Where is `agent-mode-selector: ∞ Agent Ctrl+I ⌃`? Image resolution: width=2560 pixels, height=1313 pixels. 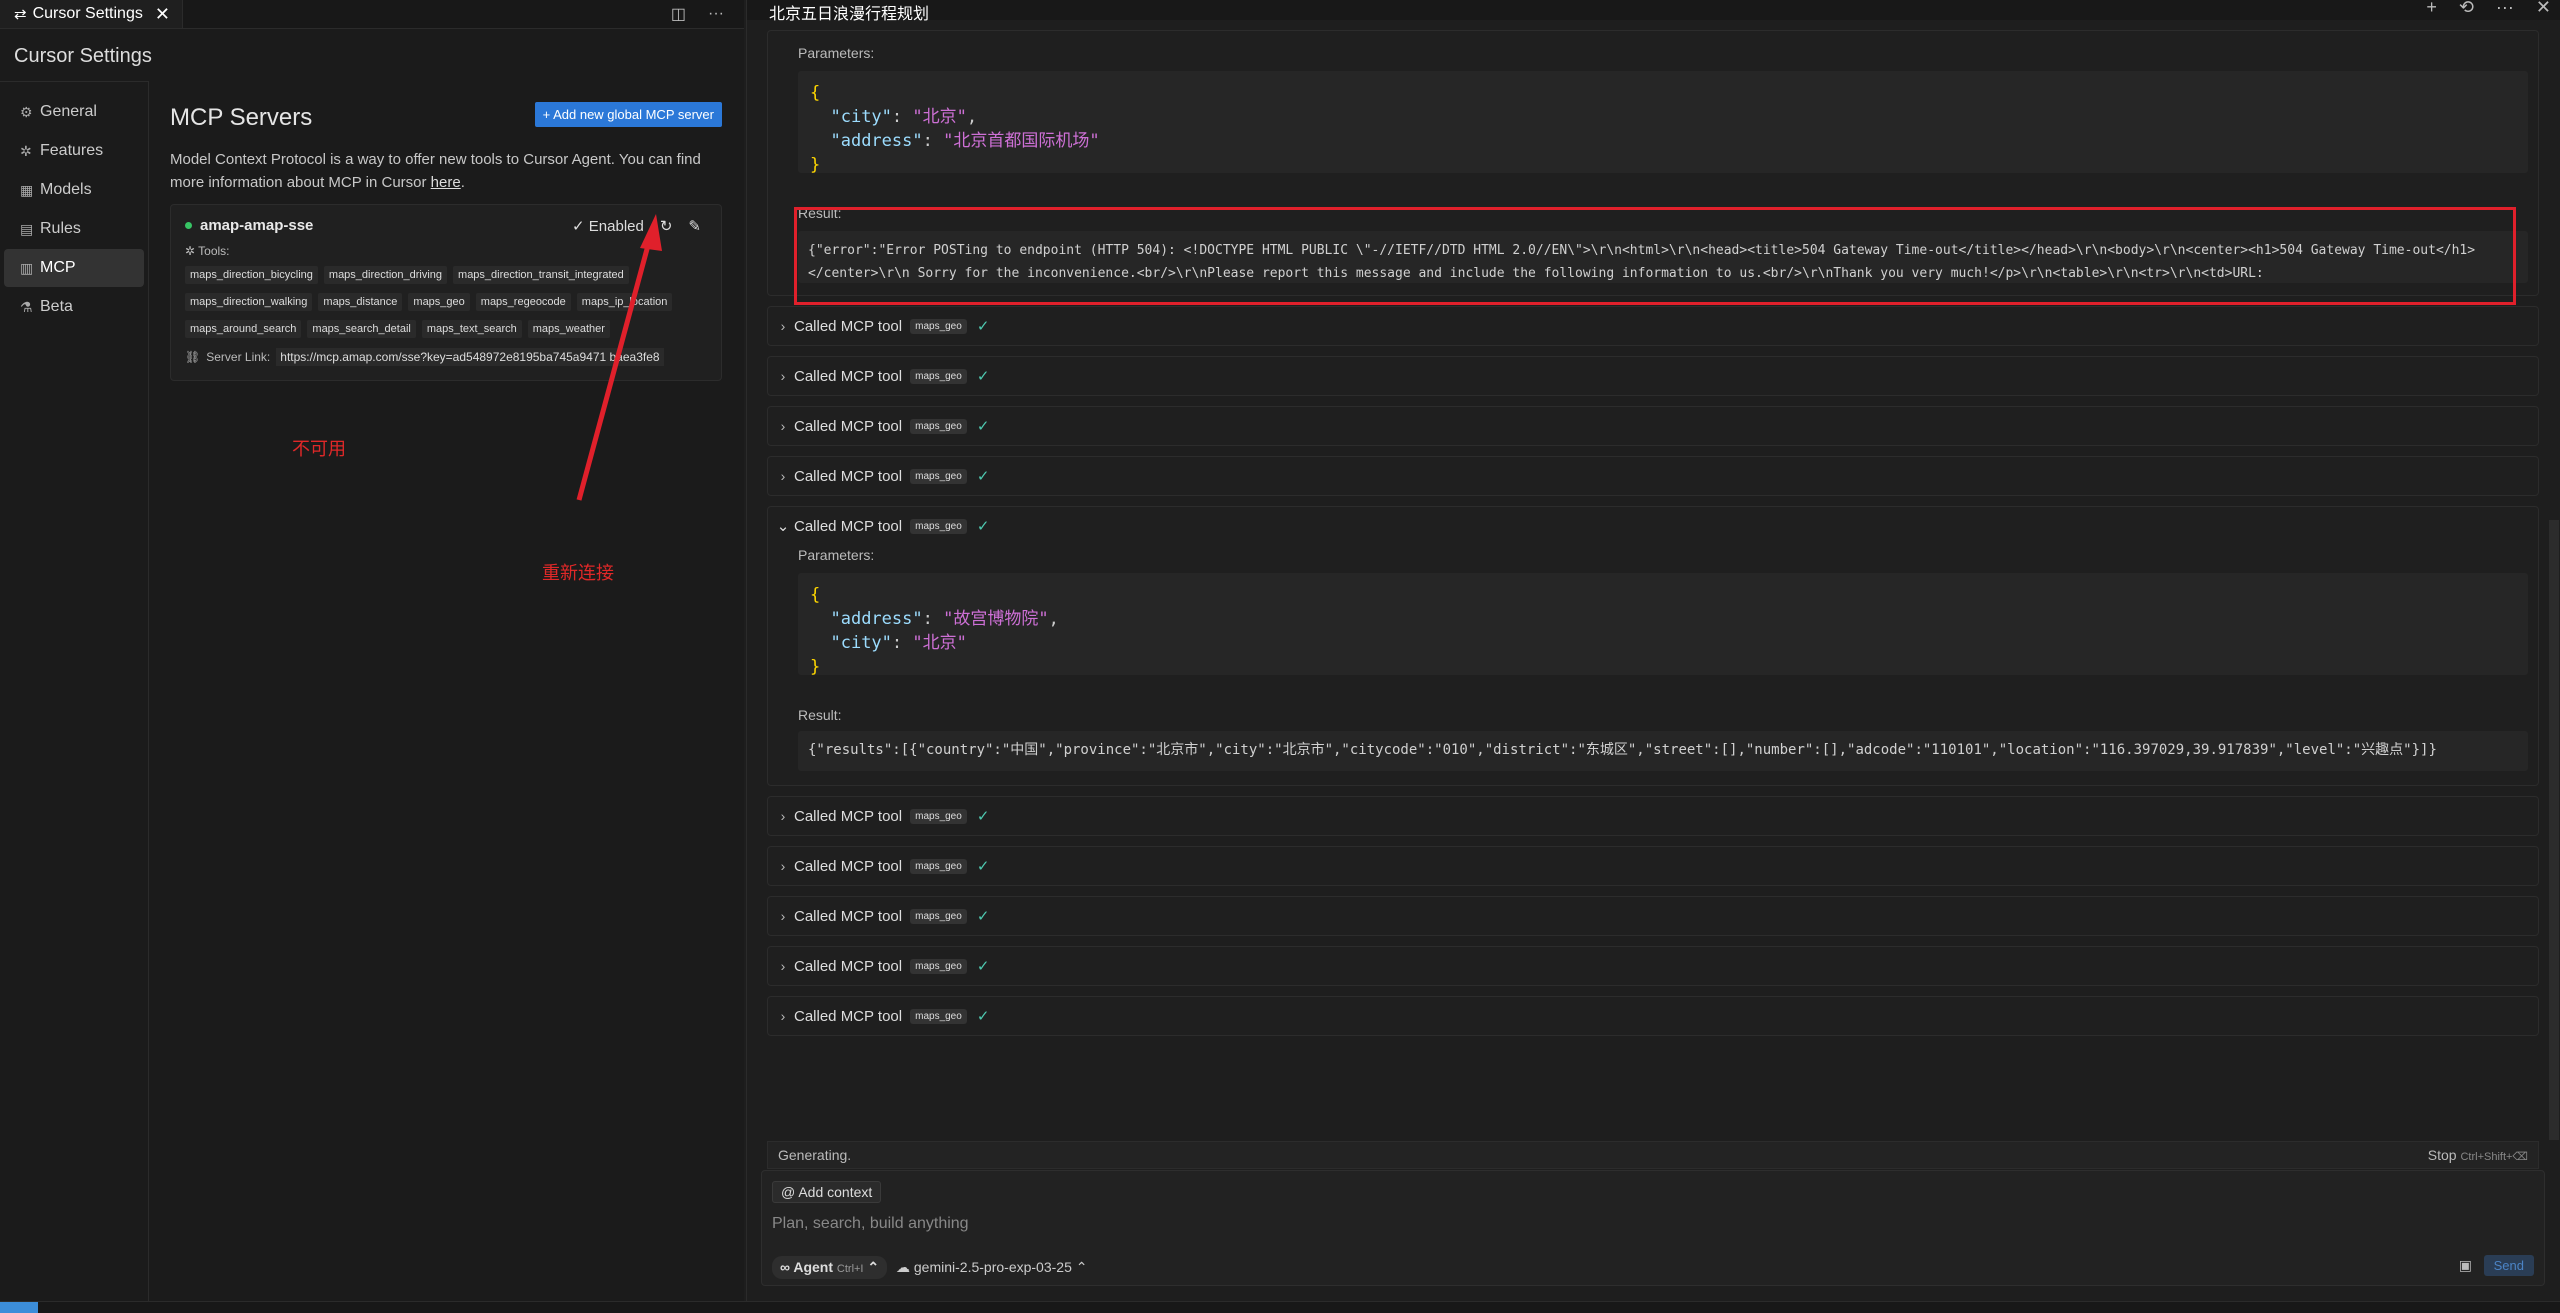
agent-mode-selector: ∞ Agent Ctrl+I ⌃ is located at coordinates (830, 1267).